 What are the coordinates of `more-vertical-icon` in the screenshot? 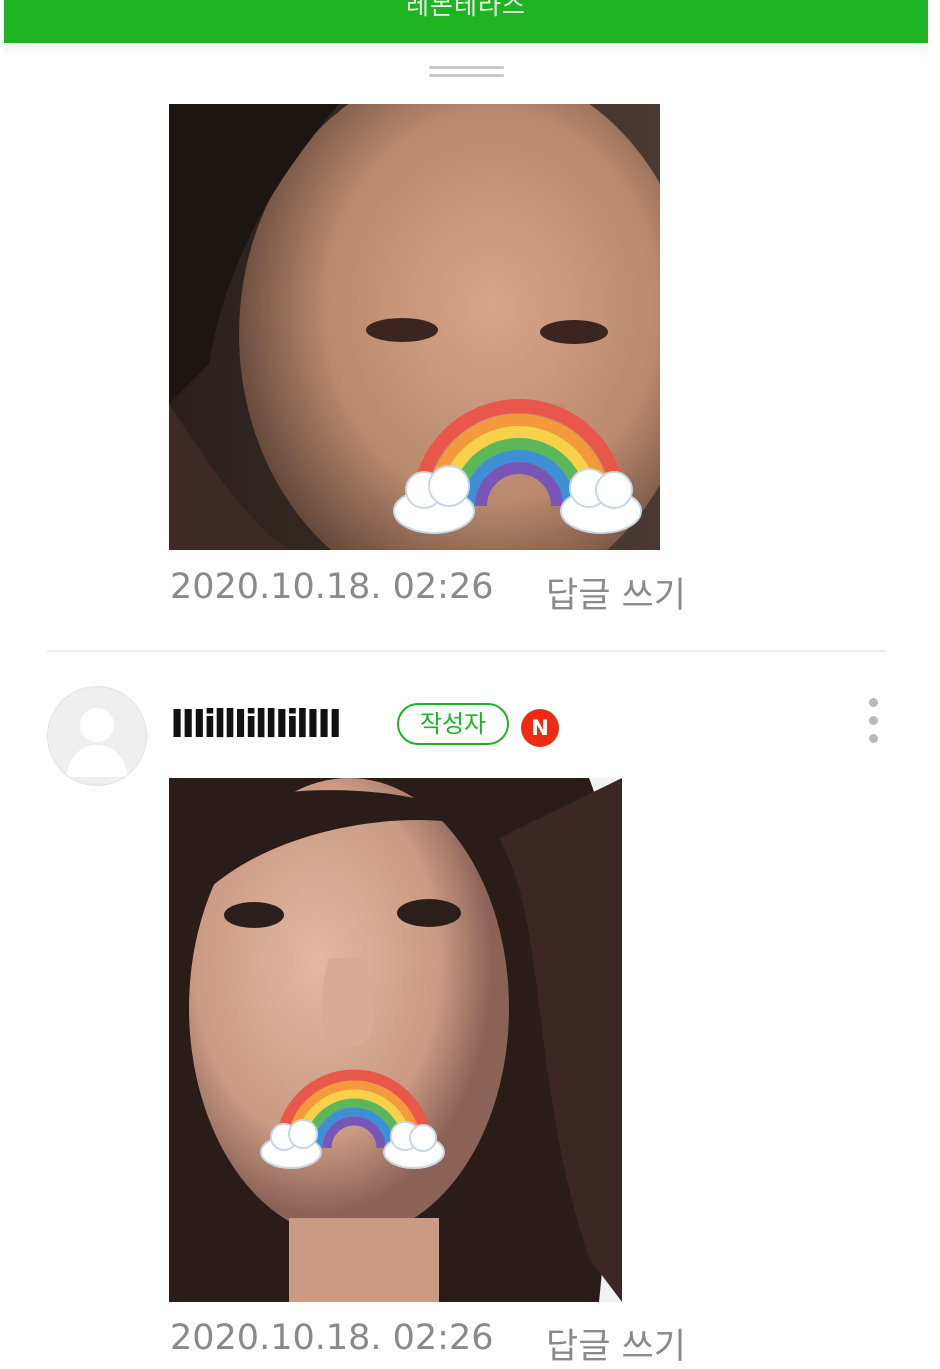 It's located at (874, 723).